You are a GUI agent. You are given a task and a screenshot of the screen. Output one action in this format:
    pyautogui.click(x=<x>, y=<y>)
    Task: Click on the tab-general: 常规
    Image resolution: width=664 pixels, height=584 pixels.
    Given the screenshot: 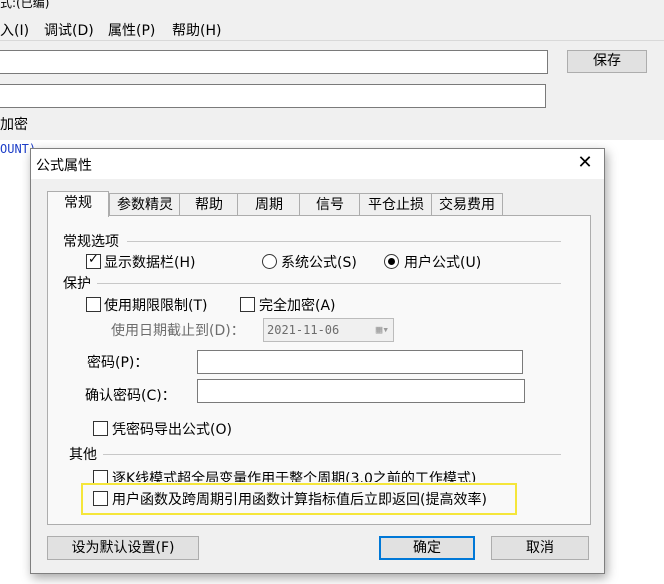 What is the action you would take?
    pyautogui.click(x=78, y=204)
    